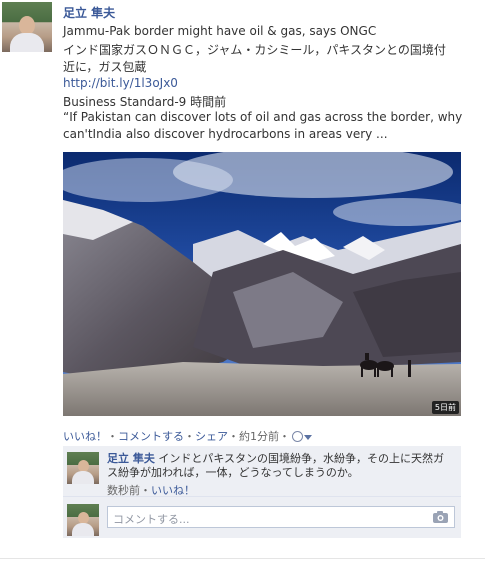 The width and height of the screenshot is (485, 562). I want to click on comment-meta: 数秒前・いいね！, so click(151, 490).